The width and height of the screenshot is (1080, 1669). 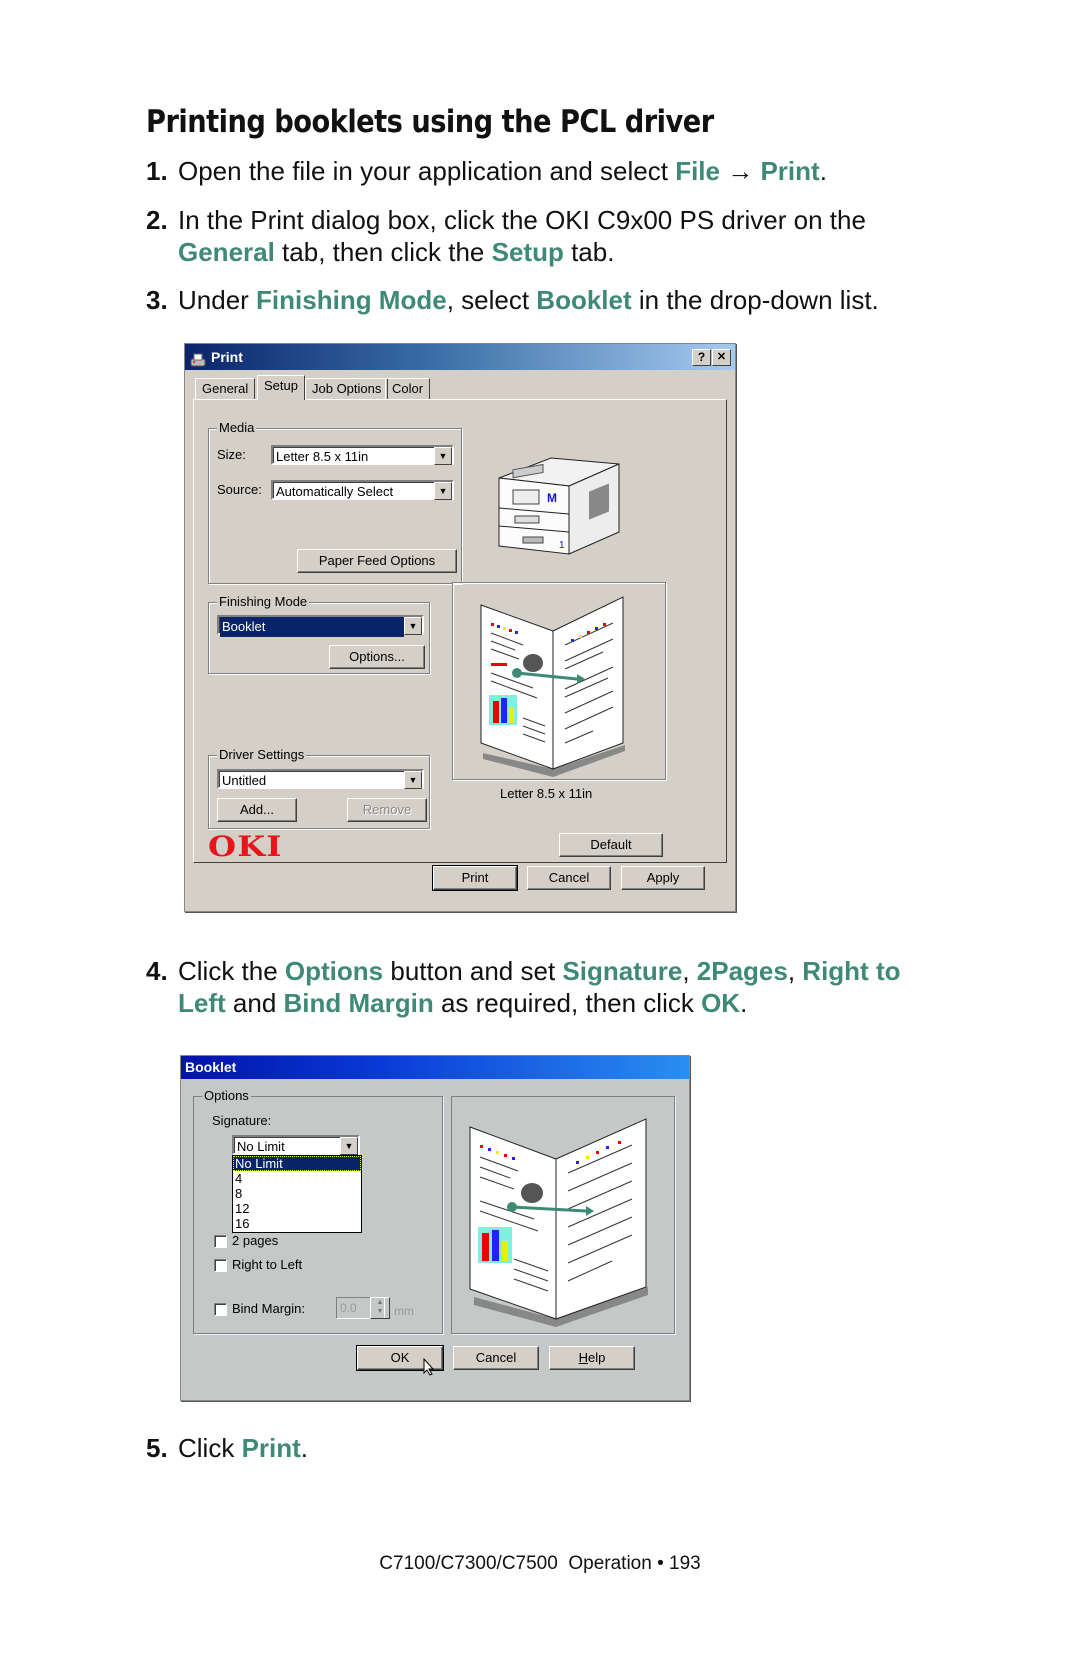 I want to click on bind-margin-spinner: ▲ ▼, so click(x=380, y=1308).